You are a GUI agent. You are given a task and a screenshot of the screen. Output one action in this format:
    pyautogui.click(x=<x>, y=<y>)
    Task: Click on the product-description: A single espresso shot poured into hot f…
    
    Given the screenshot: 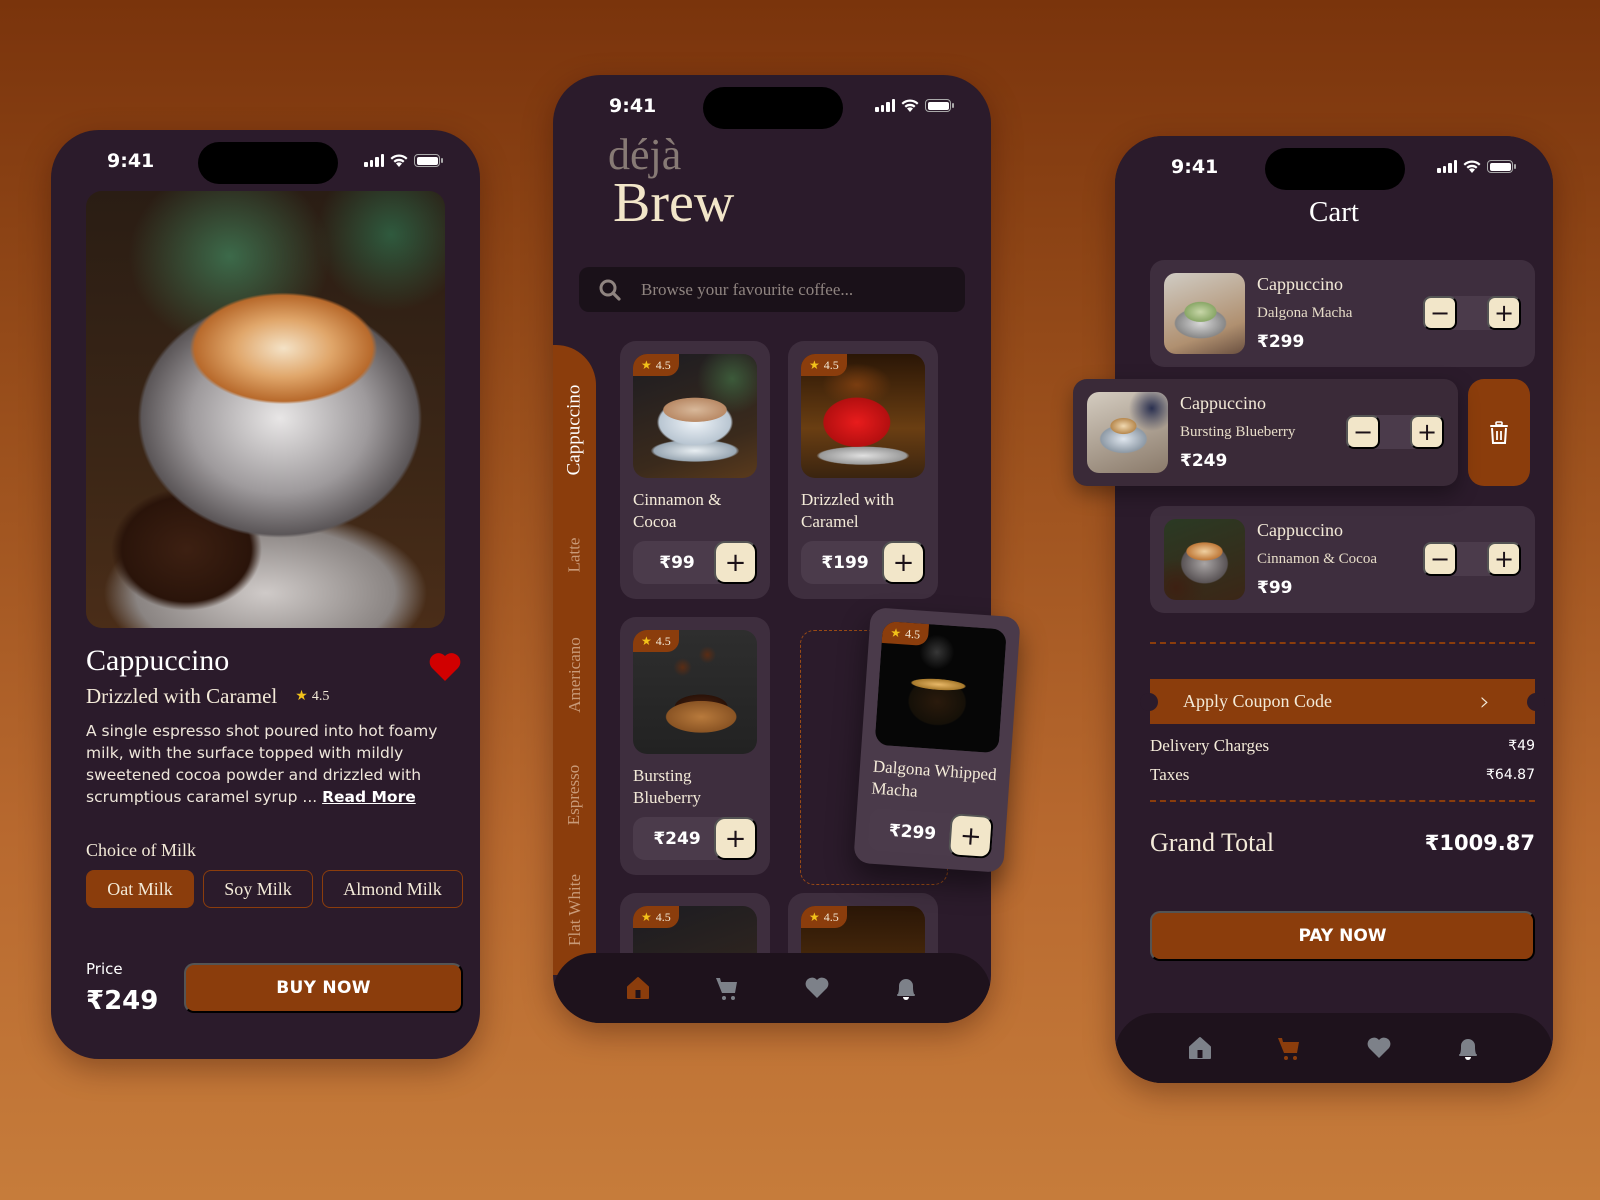 What is the action you would take?
    pyautogui.click(x=271, y=764)
    